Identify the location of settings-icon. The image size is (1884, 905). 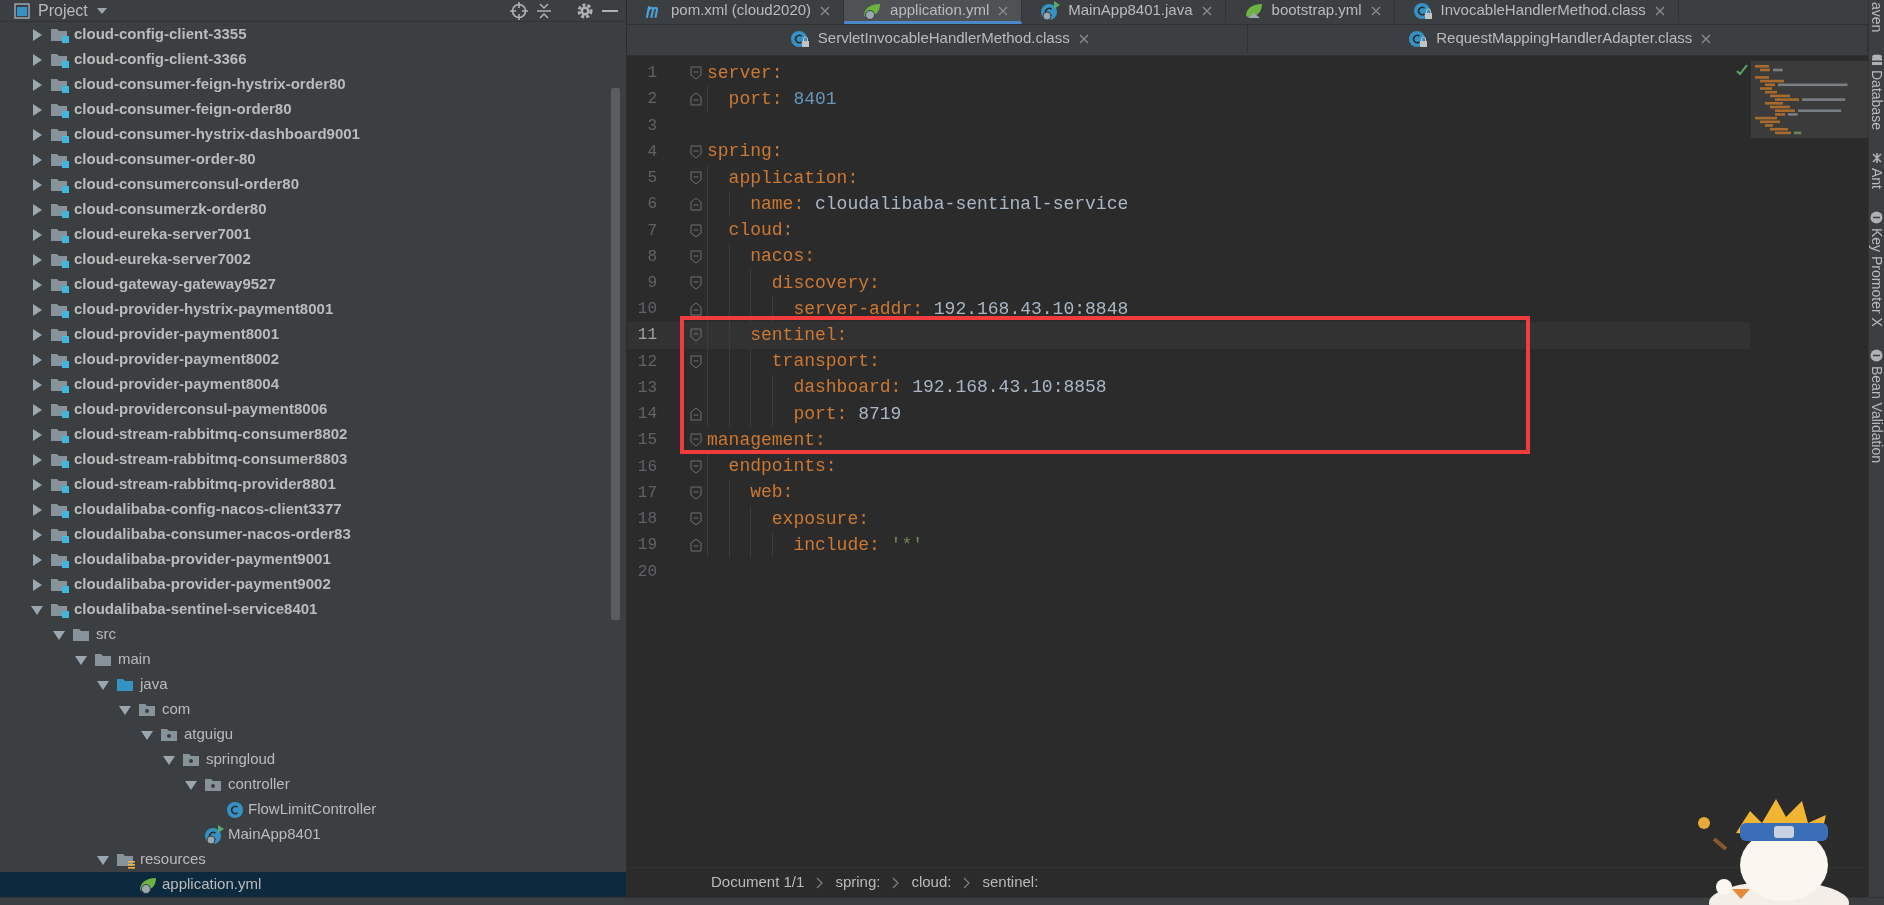
(585, 10).